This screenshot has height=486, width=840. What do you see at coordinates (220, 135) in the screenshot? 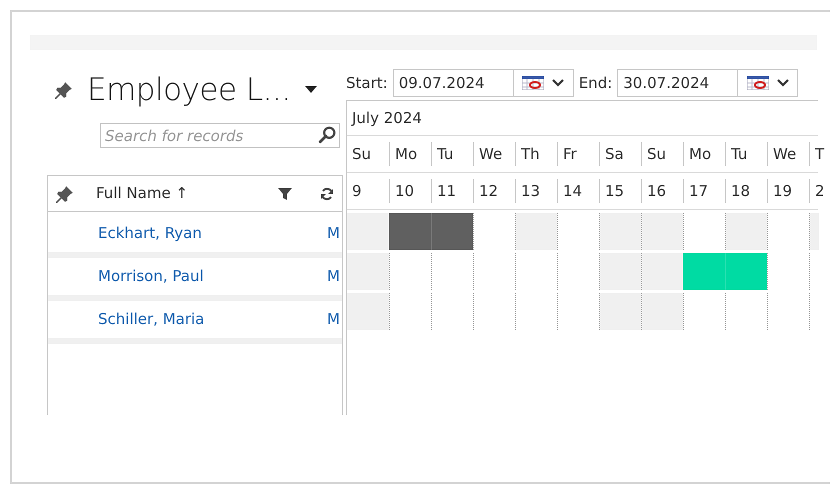
I see `search-field: Search for records` at bounding box center [220, 135].